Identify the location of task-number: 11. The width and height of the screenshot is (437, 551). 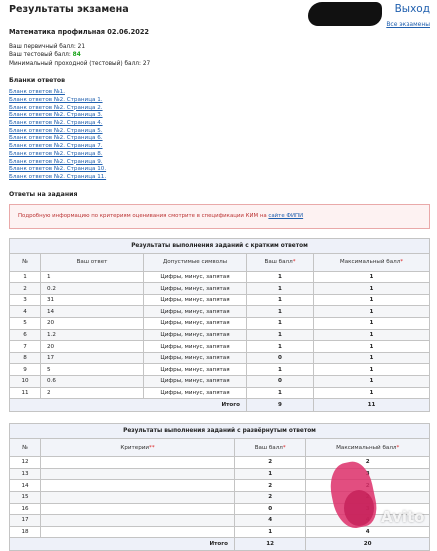
(25, 393).